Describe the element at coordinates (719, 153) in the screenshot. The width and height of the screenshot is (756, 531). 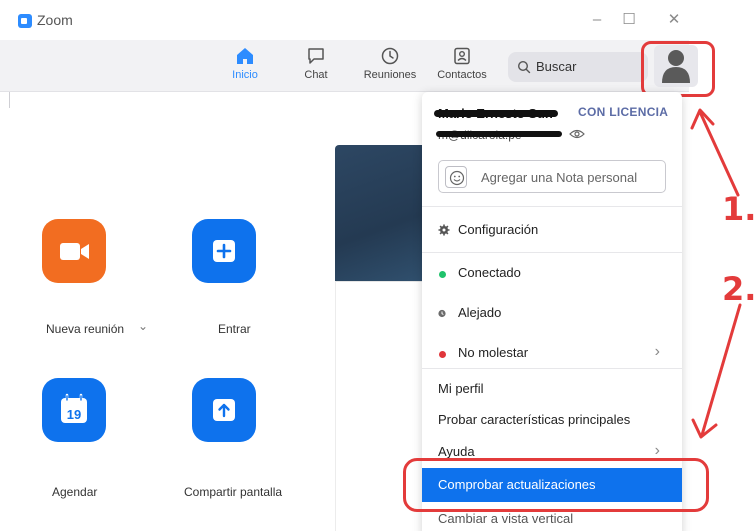
I see `arrow-to-avatar` at that location.